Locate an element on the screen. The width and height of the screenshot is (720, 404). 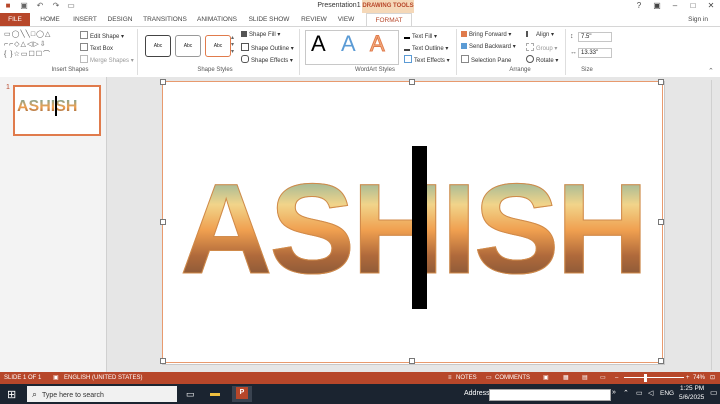
zoom-level: 74% is located at coordinates (699, 378).